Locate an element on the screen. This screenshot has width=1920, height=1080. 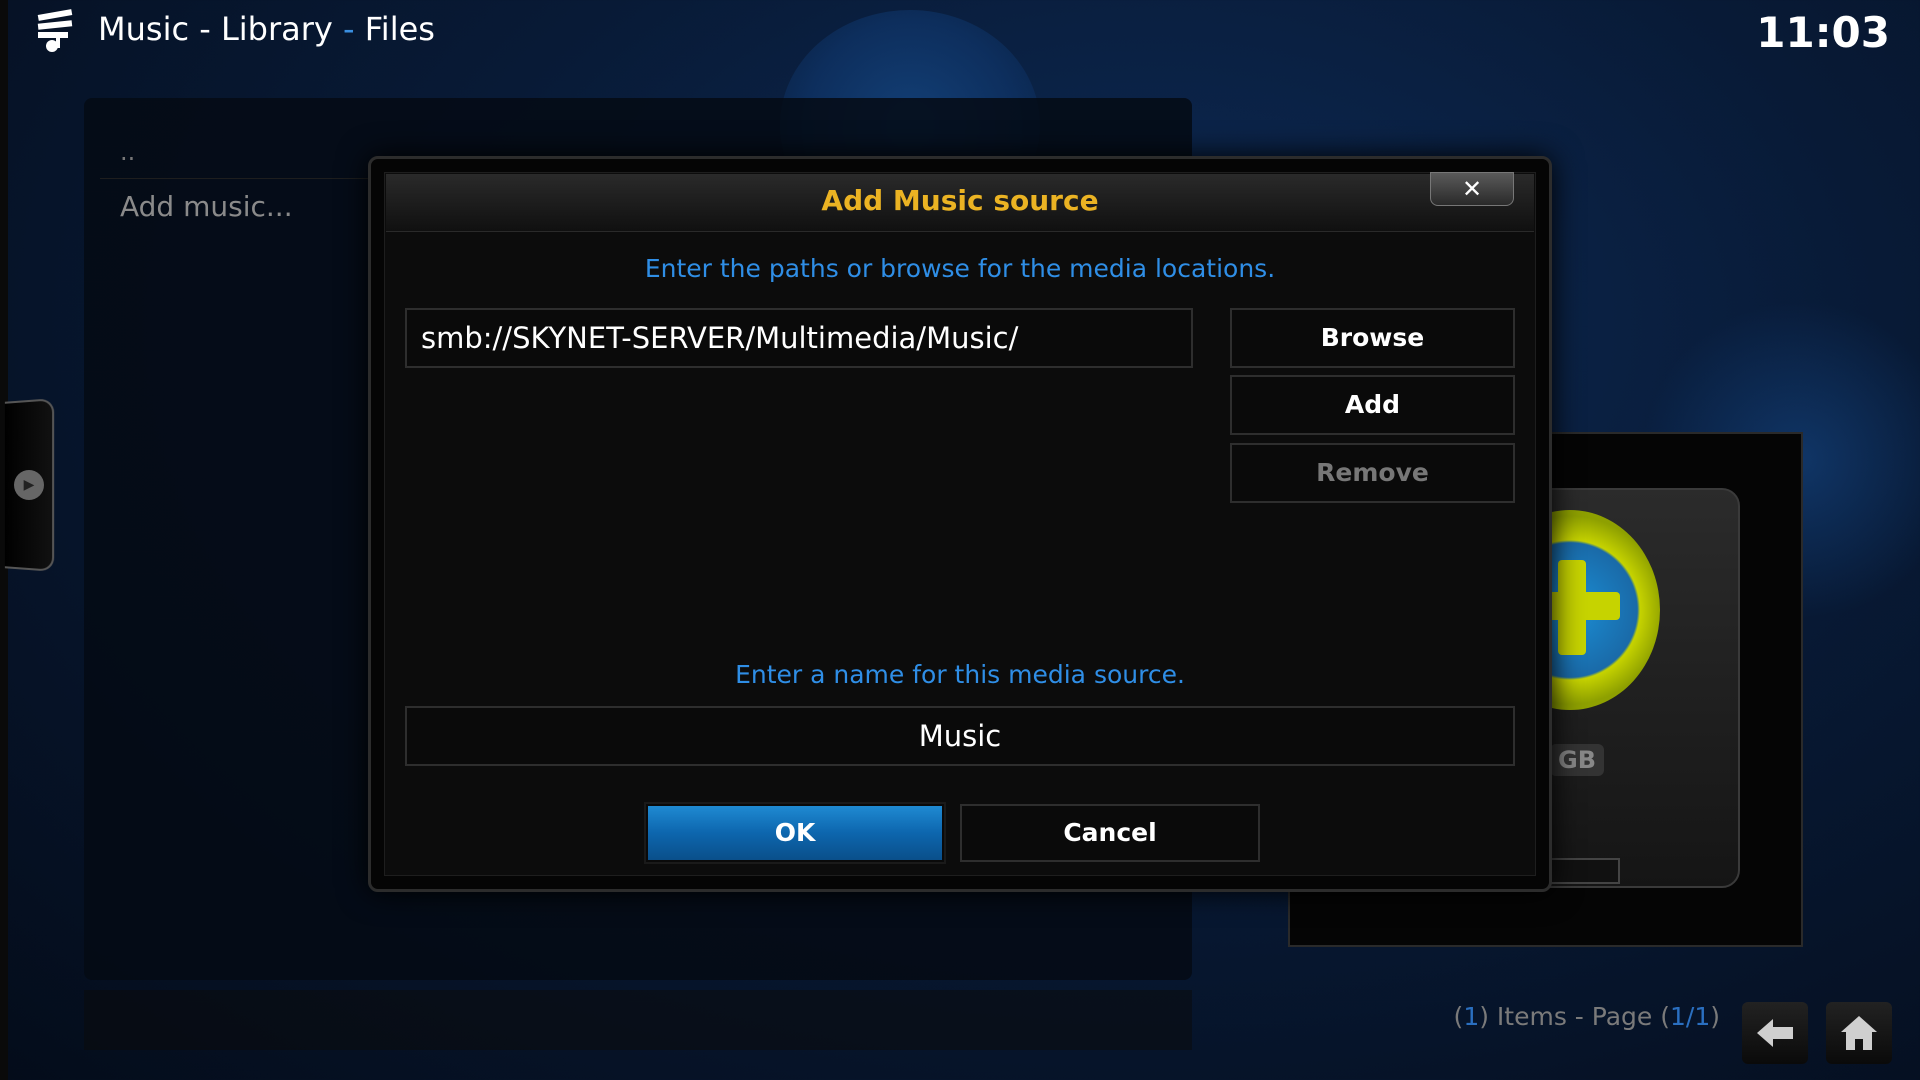
items-count: 1 is located at coordinates (1471, 1016).